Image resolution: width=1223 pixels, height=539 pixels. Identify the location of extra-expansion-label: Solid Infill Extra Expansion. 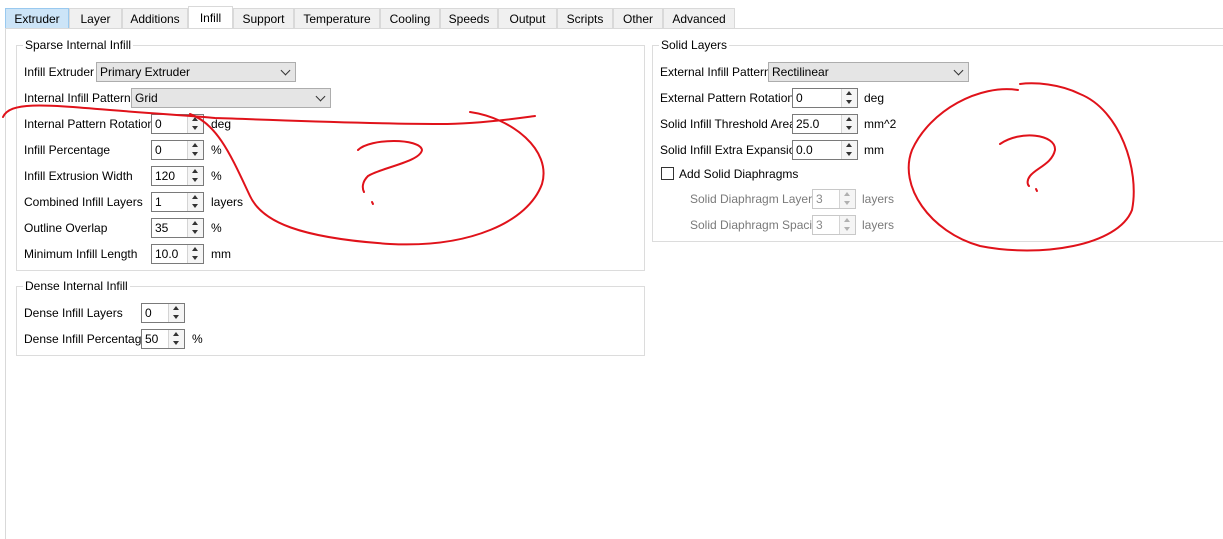
(731, 150).